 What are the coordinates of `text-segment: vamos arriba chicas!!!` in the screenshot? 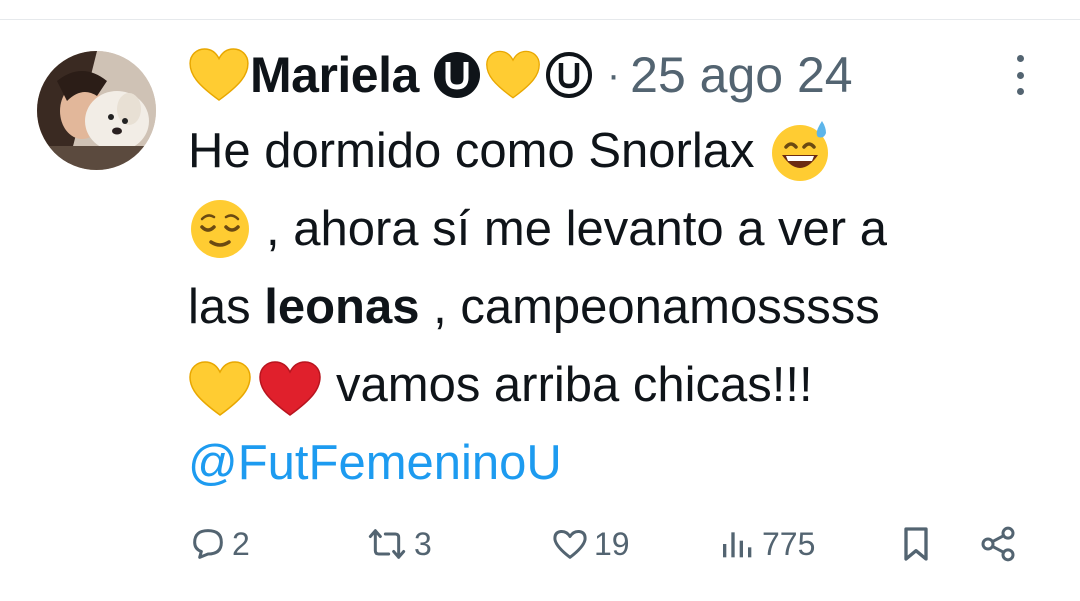 It's located at (574, 385).